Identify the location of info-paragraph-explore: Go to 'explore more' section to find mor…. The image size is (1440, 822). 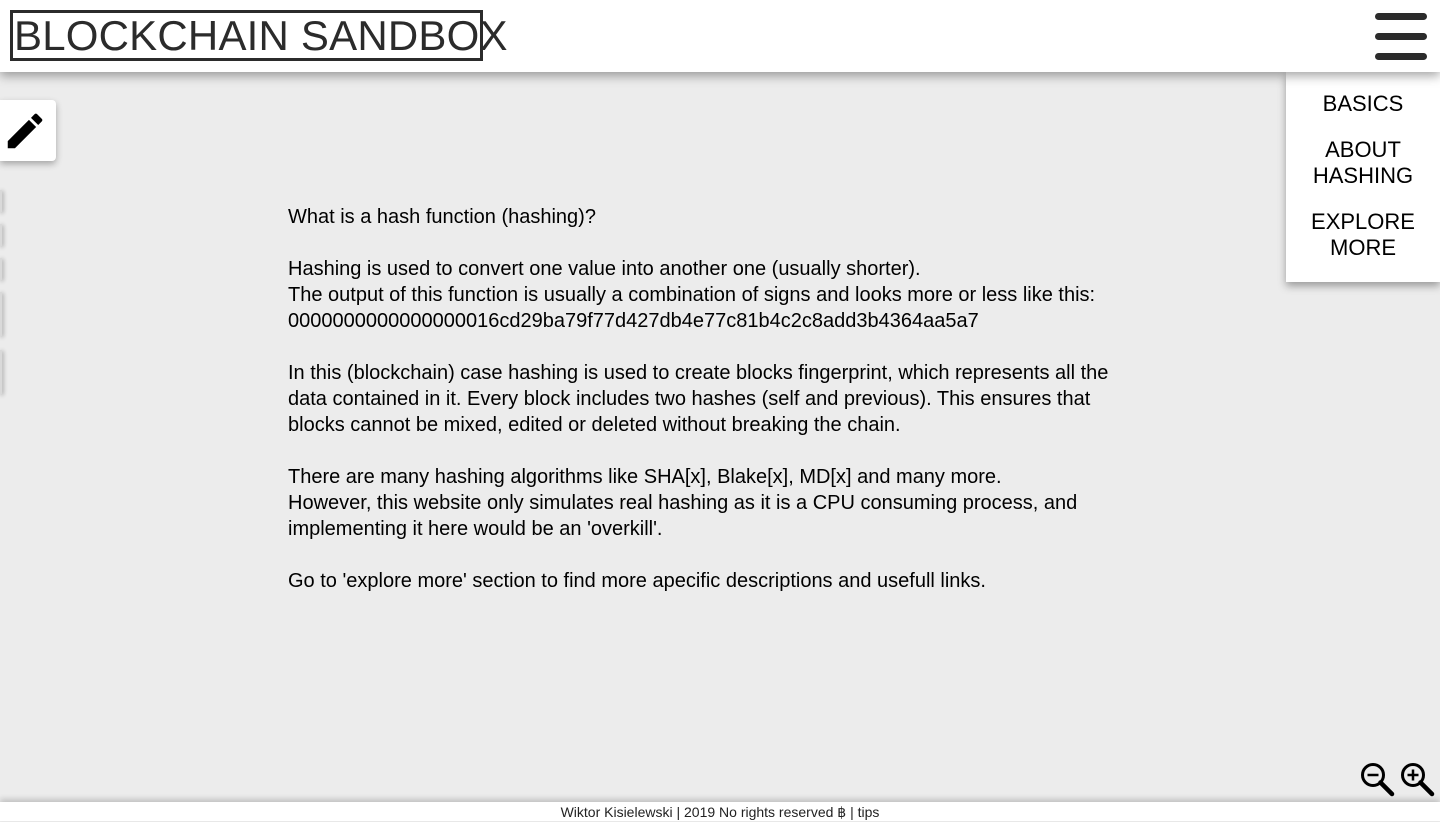
(637, 581).